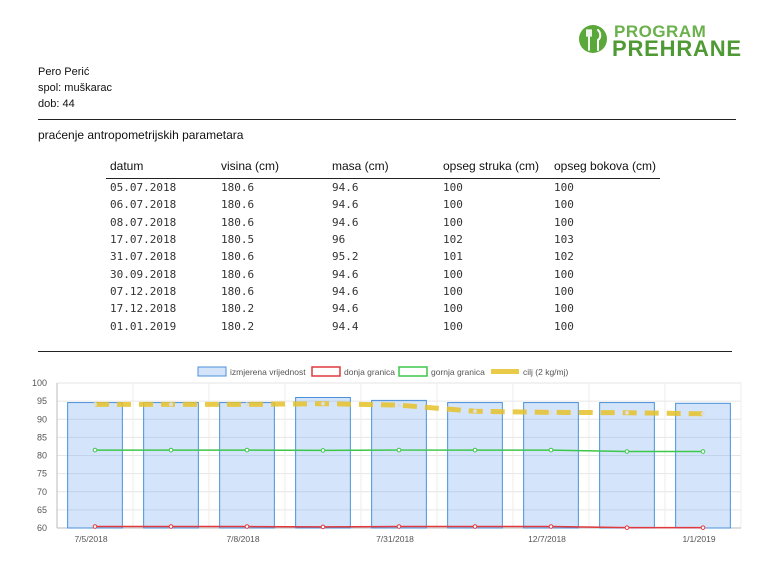 The image size is (776, 574). Describe the element at coordinates (161, 168) in the screenshot. I see `header-date: datum` at that location.